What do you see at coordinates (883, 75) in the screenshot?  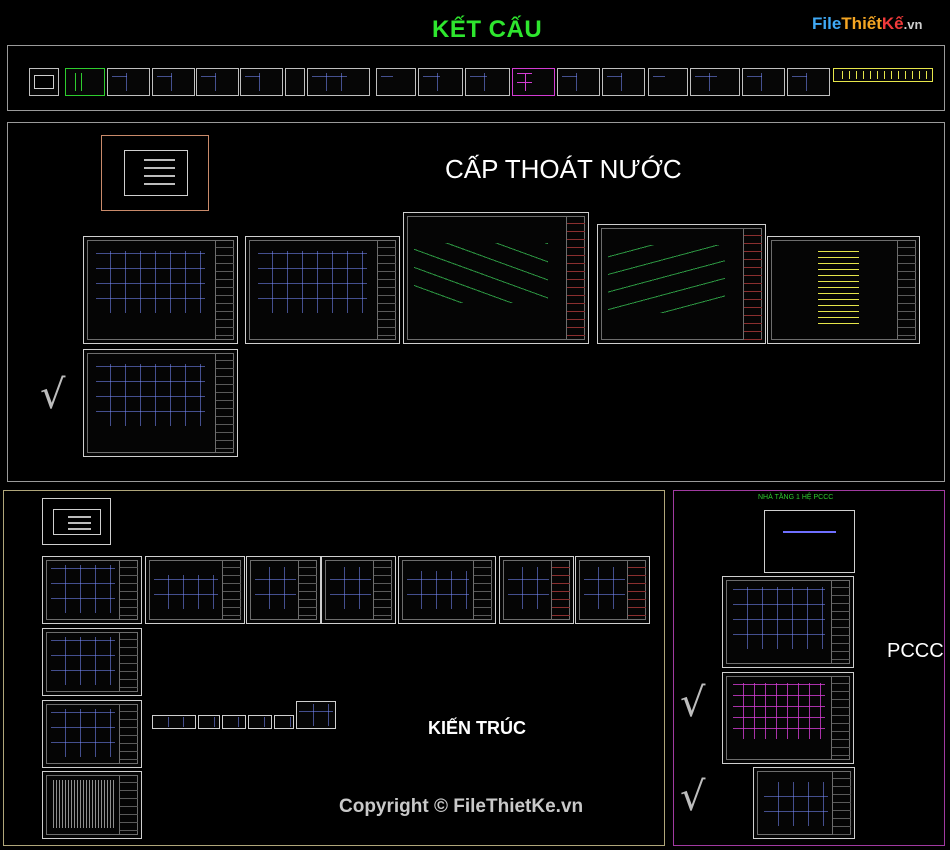 I see `strip-sheet-table` at bounding box center [883, 75].